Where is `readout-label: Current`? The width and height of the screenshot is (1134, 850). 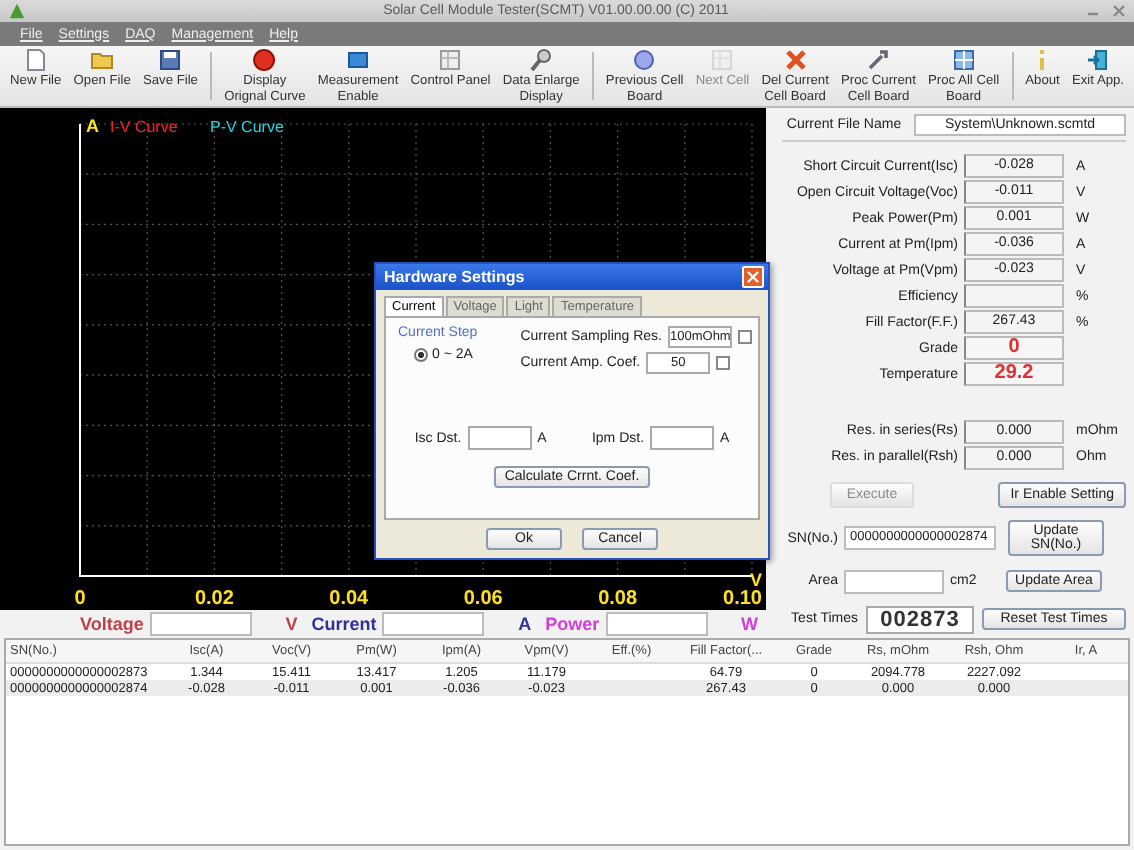 readout-label: Current is located at coordinates (344, 624).